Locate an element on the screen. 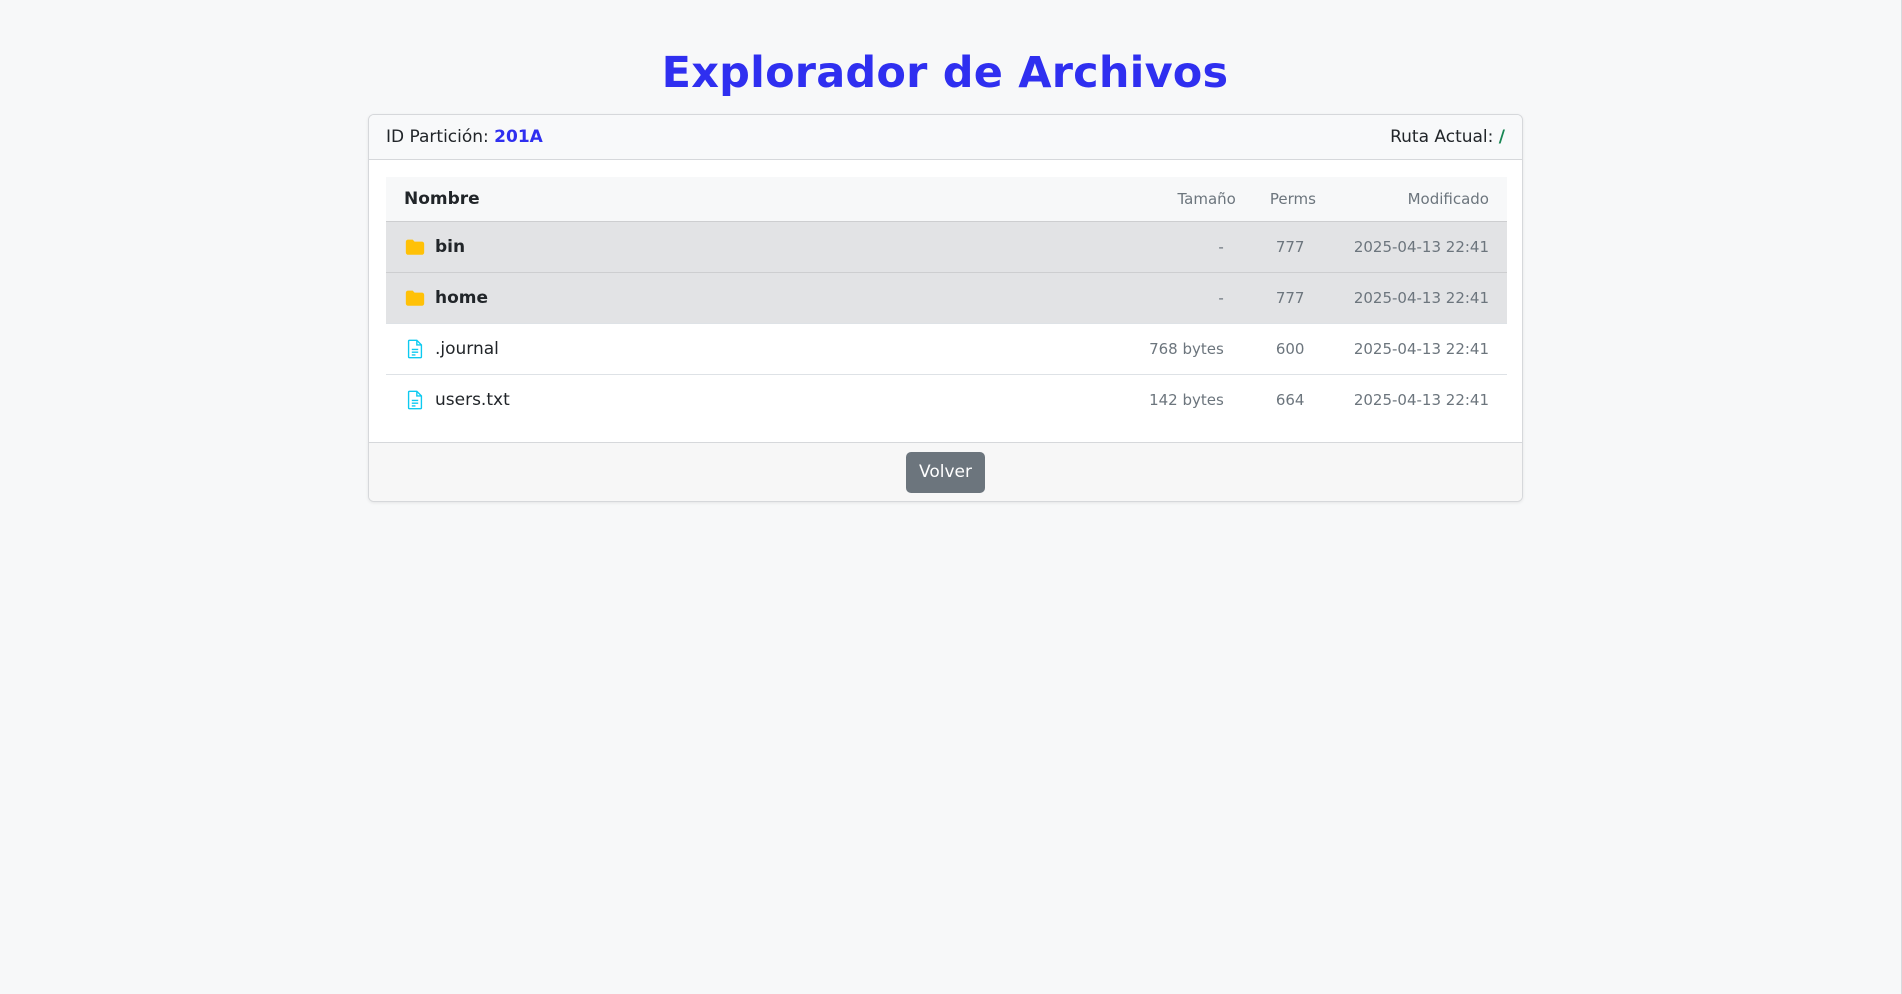 Image resolution: width=1902 pixels, height=994 pixels. column-header-modified: Modificado is located at coordinates (1448, 198).